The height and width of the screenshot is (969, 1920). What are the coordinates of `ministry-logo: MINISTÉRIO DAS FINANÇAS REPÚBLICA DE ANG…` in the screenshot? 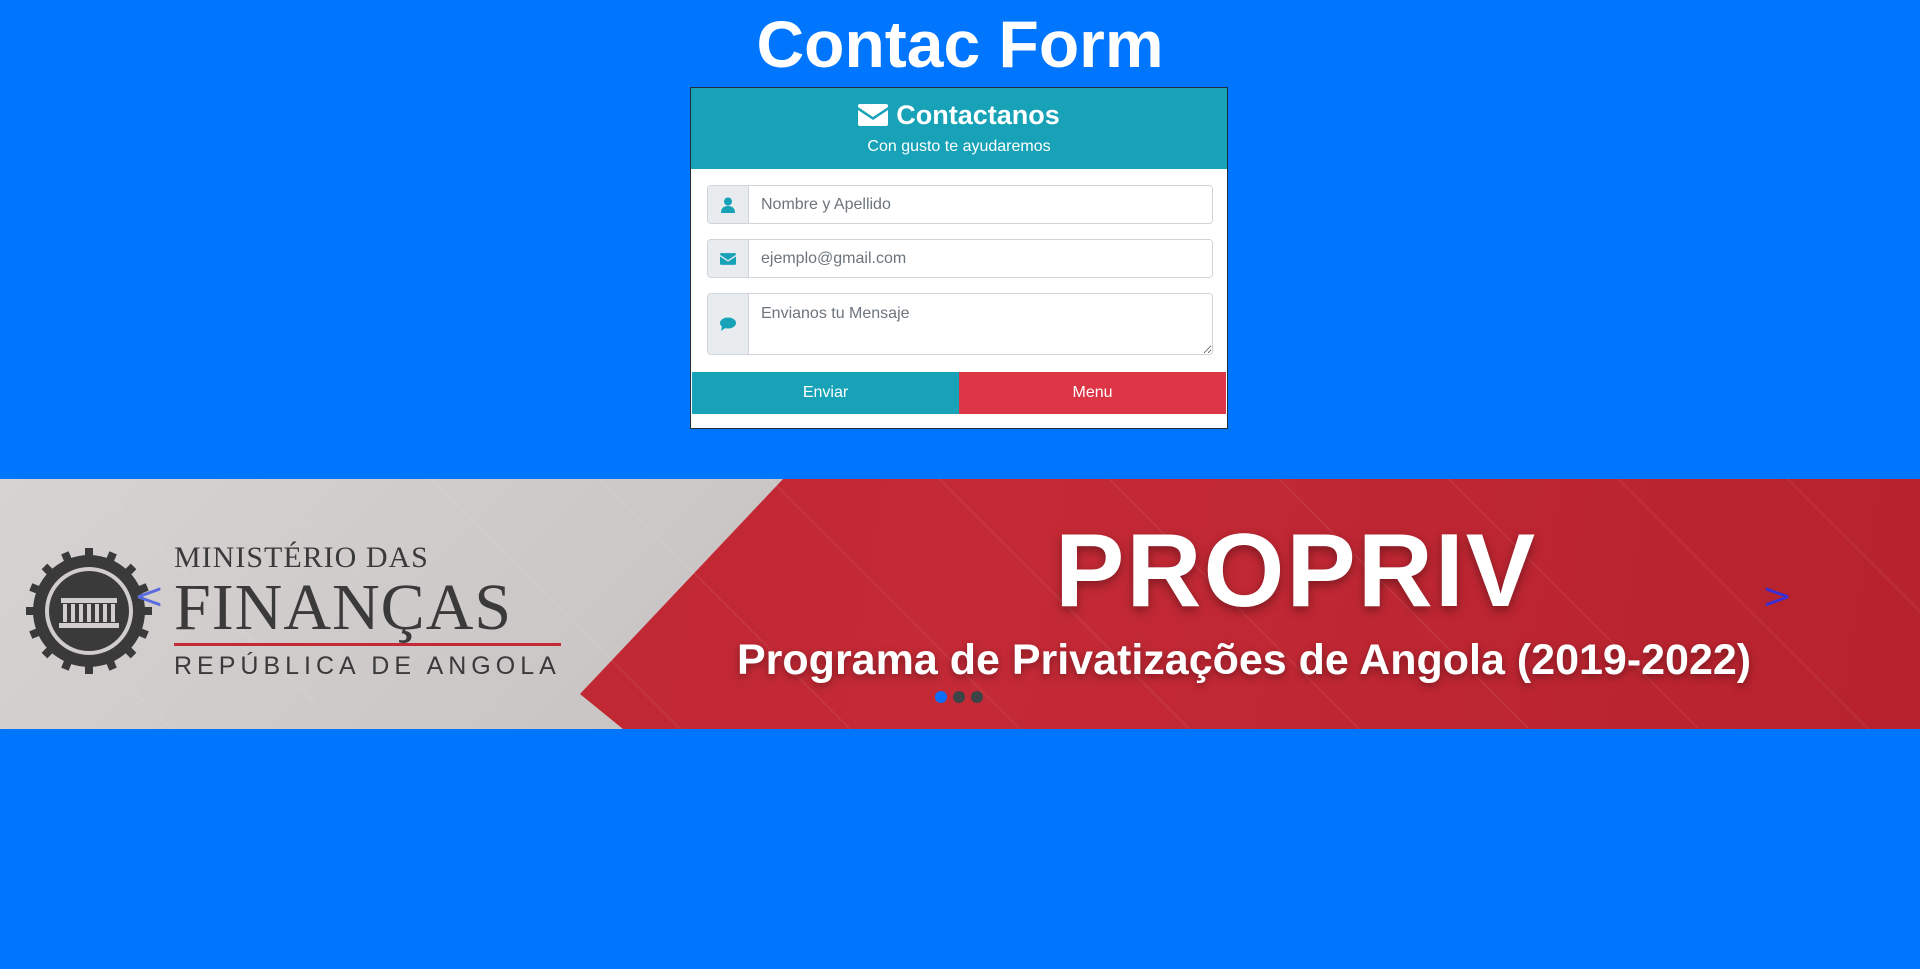 It's located at (293, 611).